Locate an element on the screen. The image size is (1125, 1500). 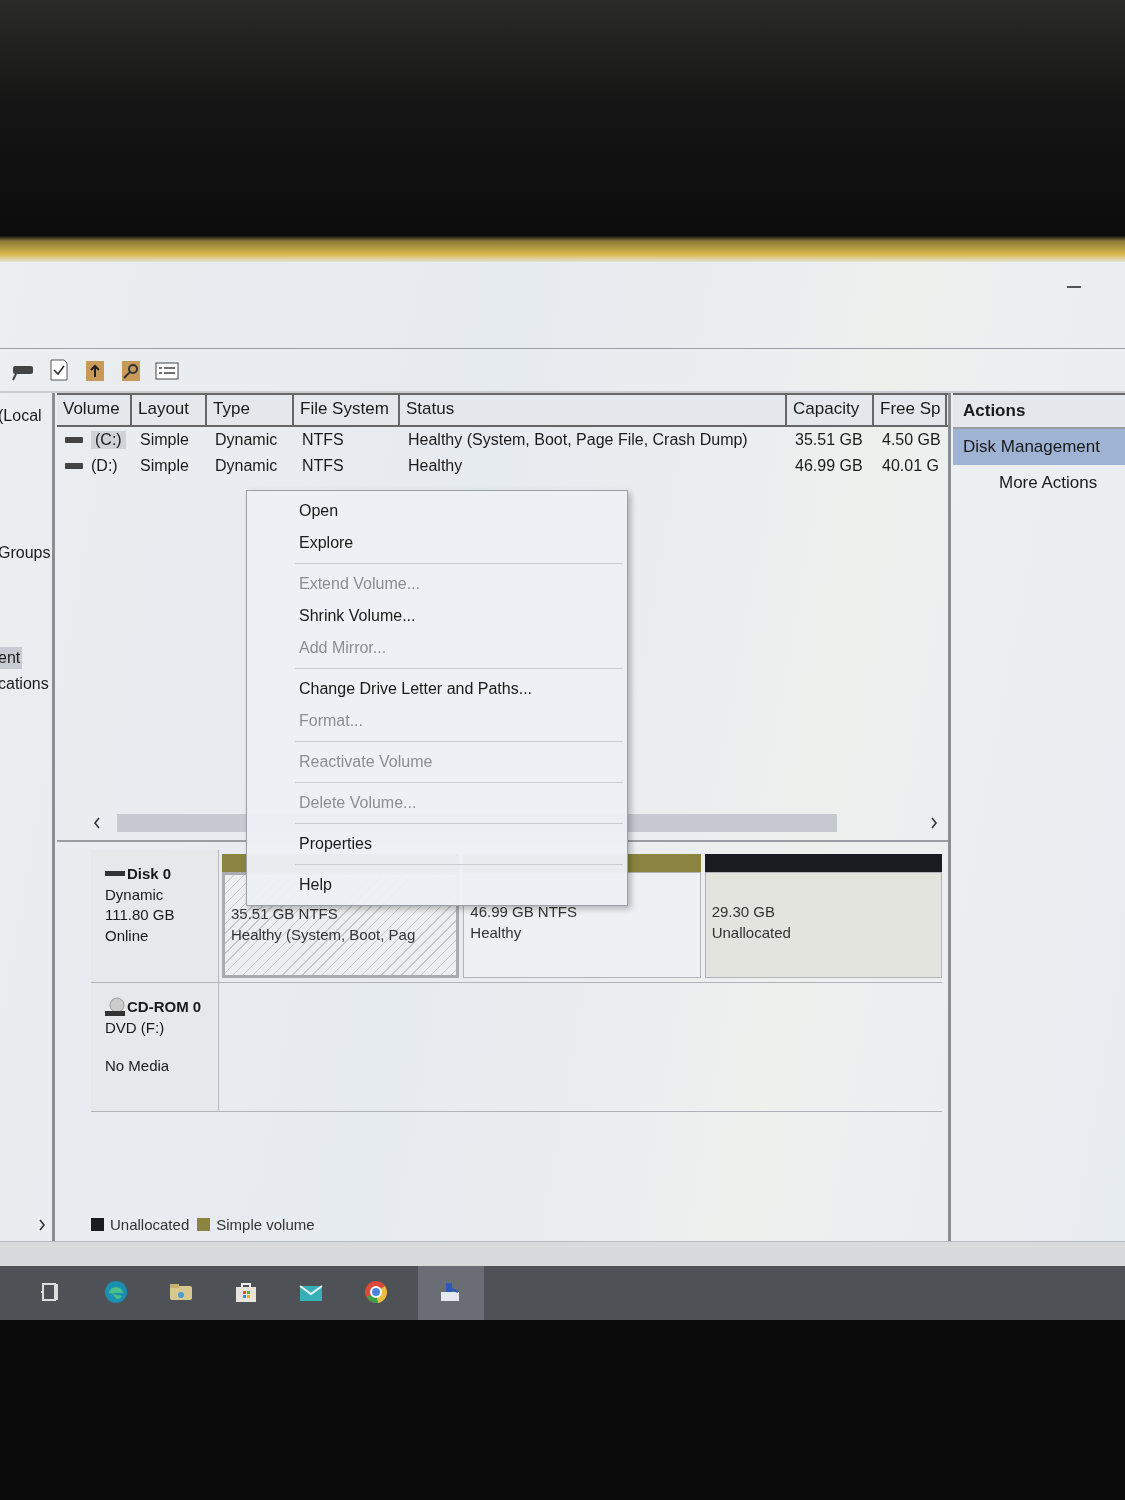
table-cell-text: Healthy is located at coordinates (435, 466).